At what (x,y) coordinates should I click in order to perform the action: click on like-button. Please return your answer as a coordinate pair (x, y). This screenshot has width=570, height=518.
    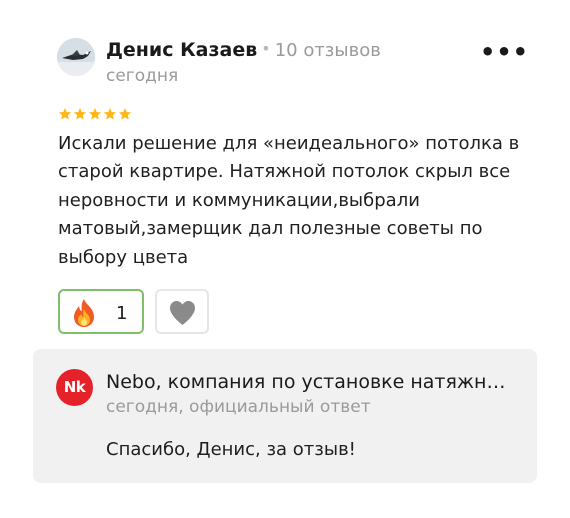
    Looking at the image, I should click on (182, 311).